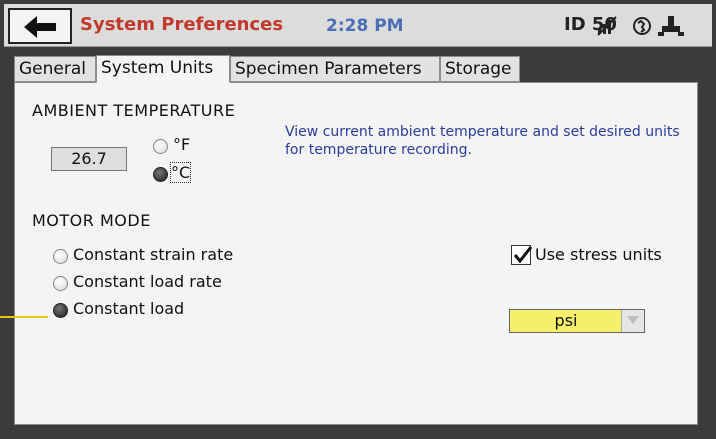 This screenshot has width=716, height=439. I want to click on ambient-temperature-heading: AMBIENT TEMPERATURE, so click(134, 110).